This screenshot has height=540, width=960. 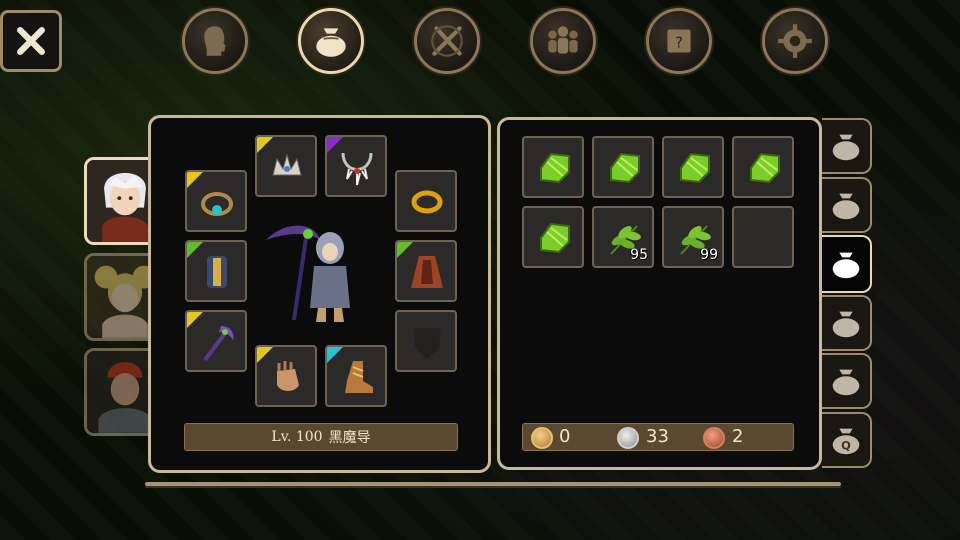 I want to click on gear-icon, so click(x=795, y=41).